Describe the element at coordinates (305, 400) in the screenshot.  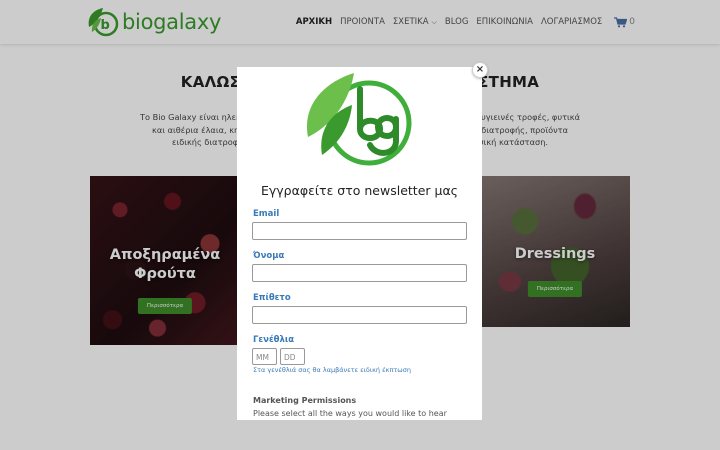
I see `marketing-permissions-title: Marketing Permissions` at that location.